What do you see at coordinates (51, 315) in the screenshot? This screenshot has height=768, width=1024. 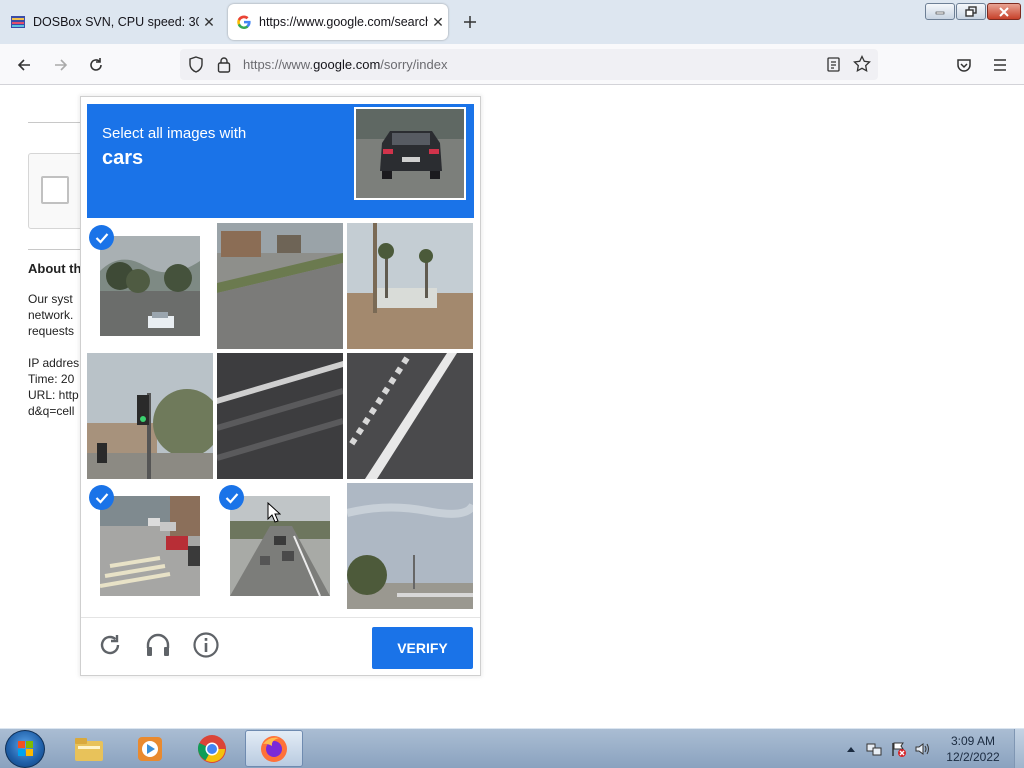 I see `body-text: network.` at bounding box center [51, 315].